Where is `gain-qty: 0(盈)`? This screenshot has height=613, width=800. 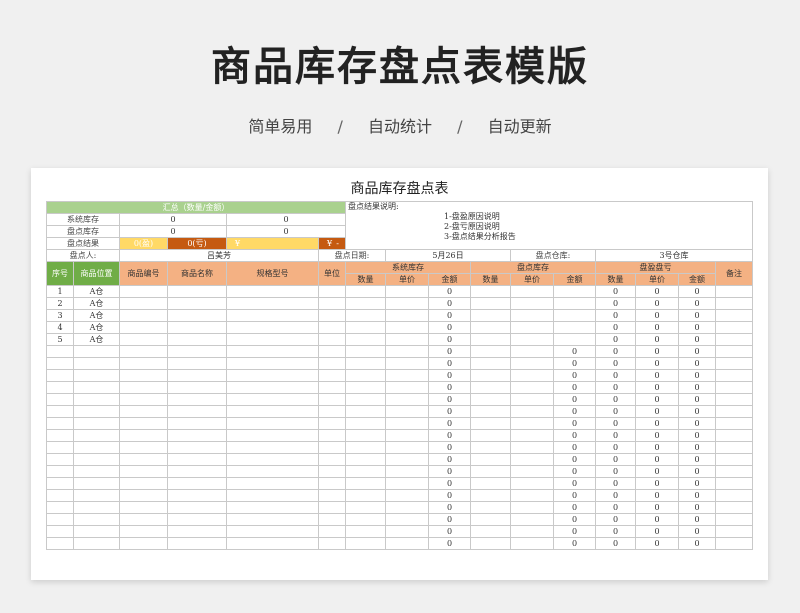
gain-qty: 0(盈) is located at coordinates (143, 243).